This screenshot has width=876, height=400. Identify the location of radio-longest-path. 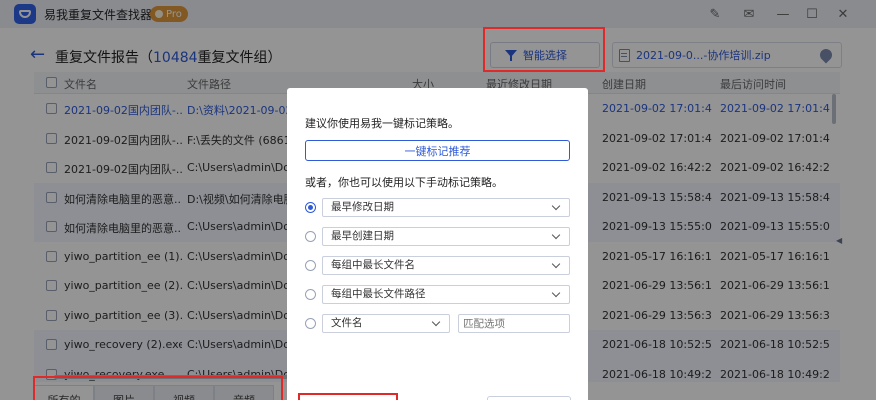
(310, 294).